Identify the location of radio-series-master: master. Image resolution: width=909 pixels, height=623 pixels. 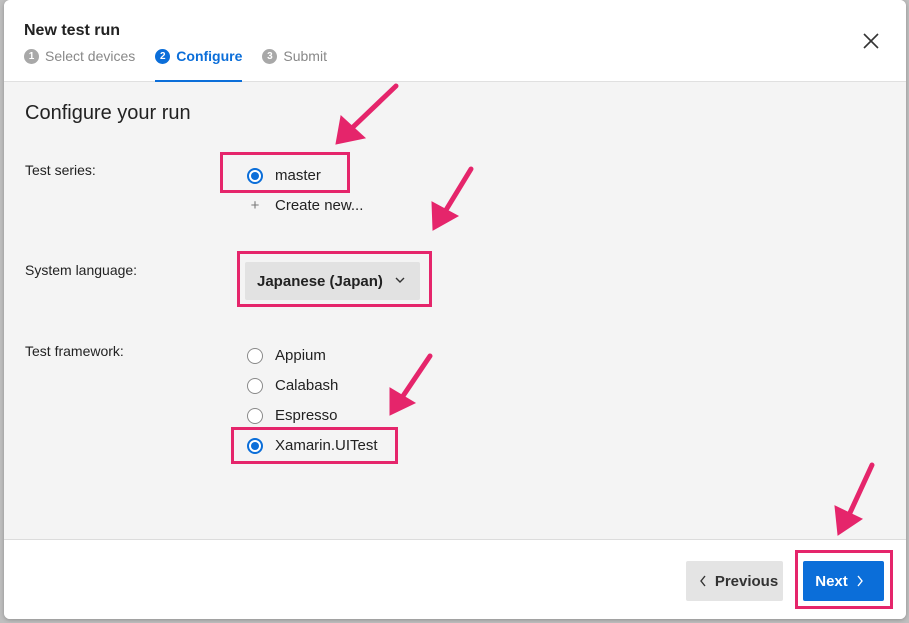
(284, 175).